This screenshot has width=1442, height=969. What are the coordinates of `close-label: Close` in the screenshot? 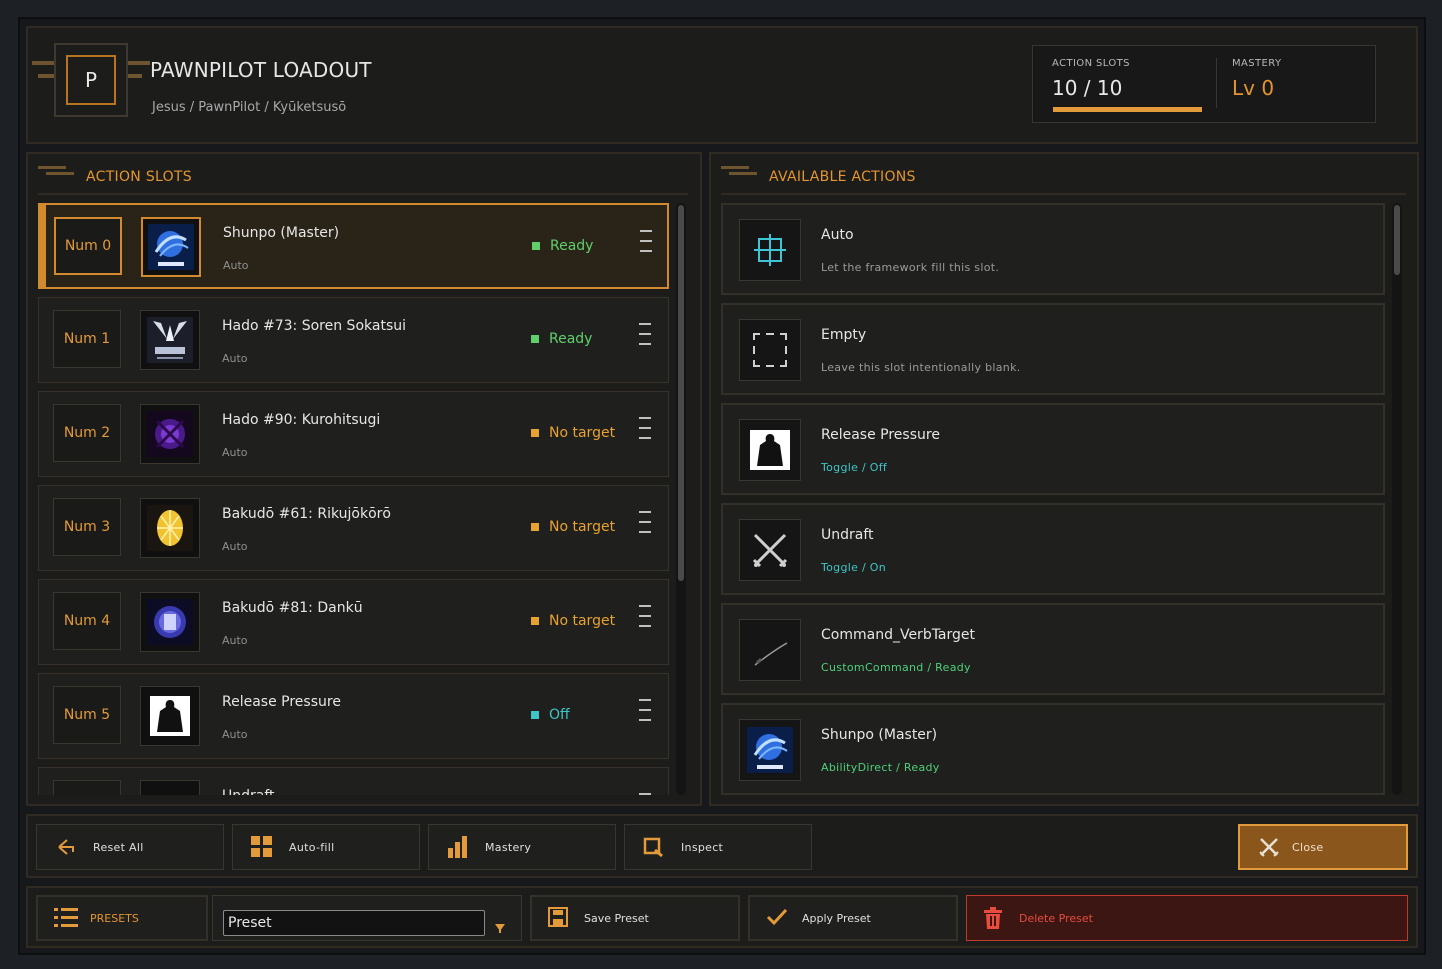 It's located at (1308, 847).